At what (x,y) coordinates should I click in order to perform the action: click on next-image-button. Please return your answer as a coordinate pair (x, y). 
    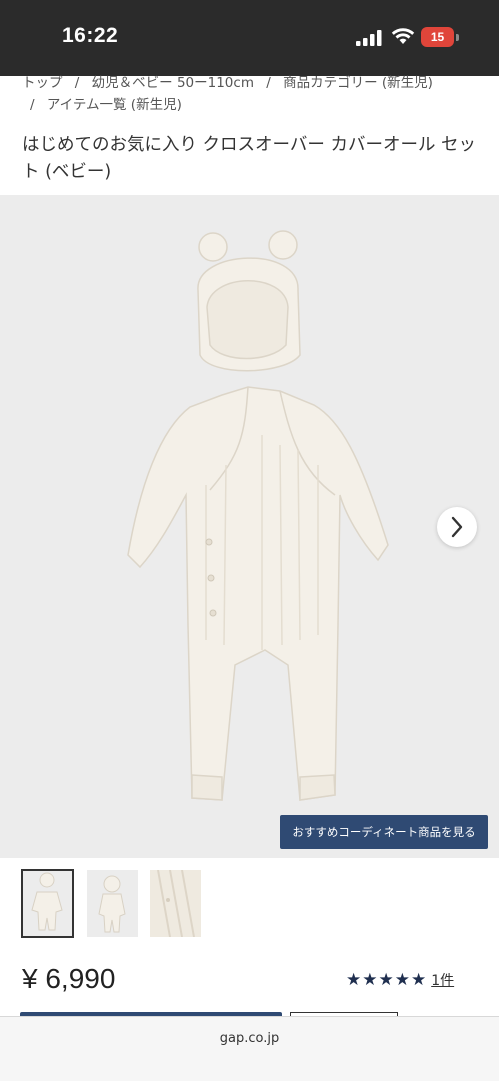
    Looking at the image, I should click on (457, 527).